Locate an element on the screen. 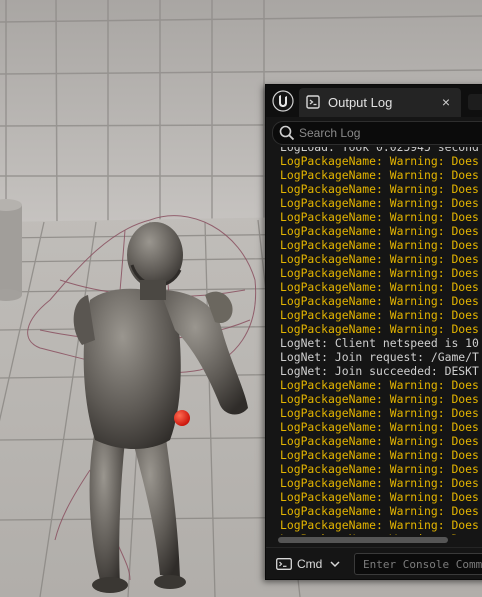 Image resolution: width=482 pixels, height=597 pixels. tab-output-log: Output Log × is located at coordinates (380, 102).